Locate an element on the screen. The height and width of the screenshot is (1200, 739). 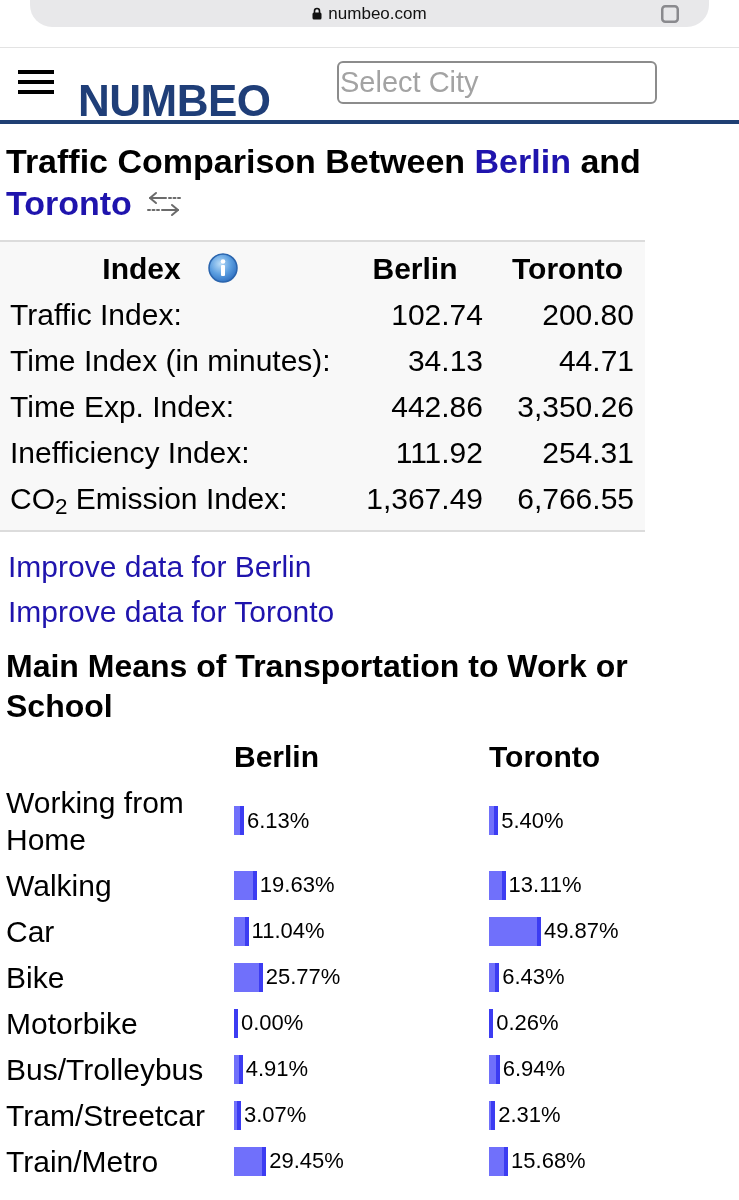
mode-label: Bike is located at coordinates (35, 977).